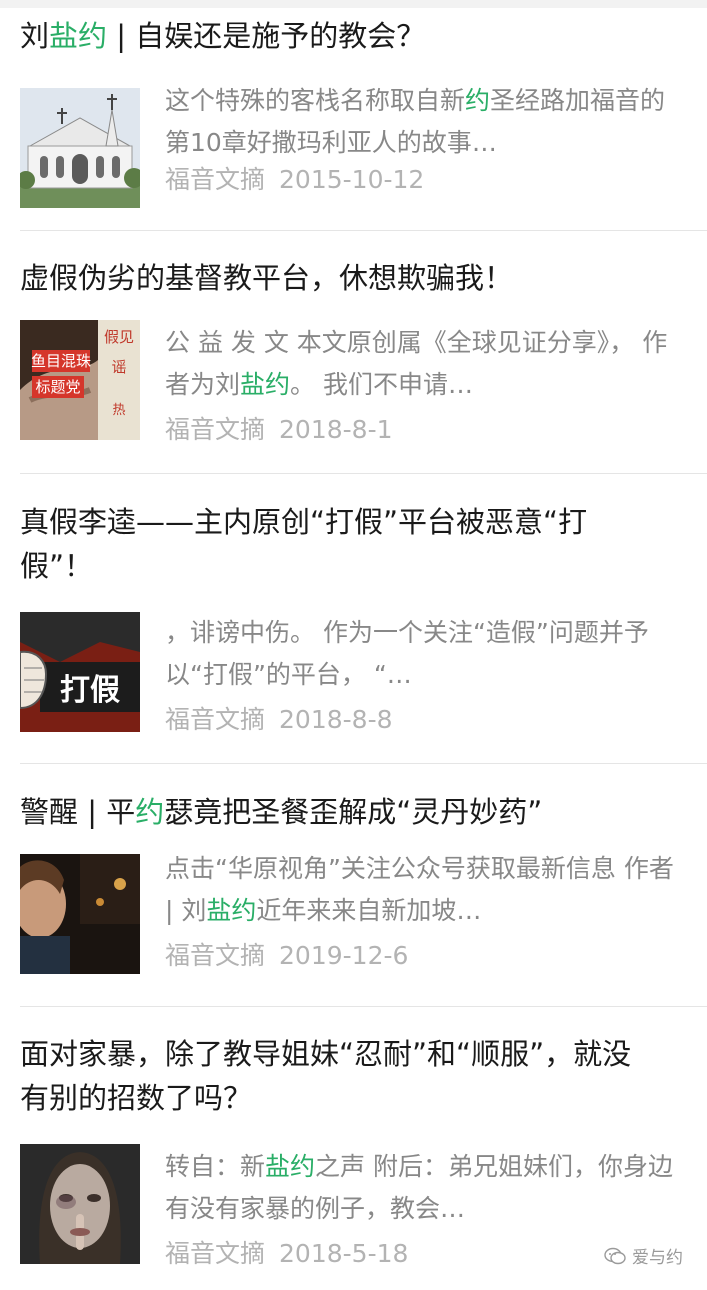  What do you see at coordinates (344, 955) in the screenshot?
I see `article-date: 2019-12-6` at bounding box center [344, 955].